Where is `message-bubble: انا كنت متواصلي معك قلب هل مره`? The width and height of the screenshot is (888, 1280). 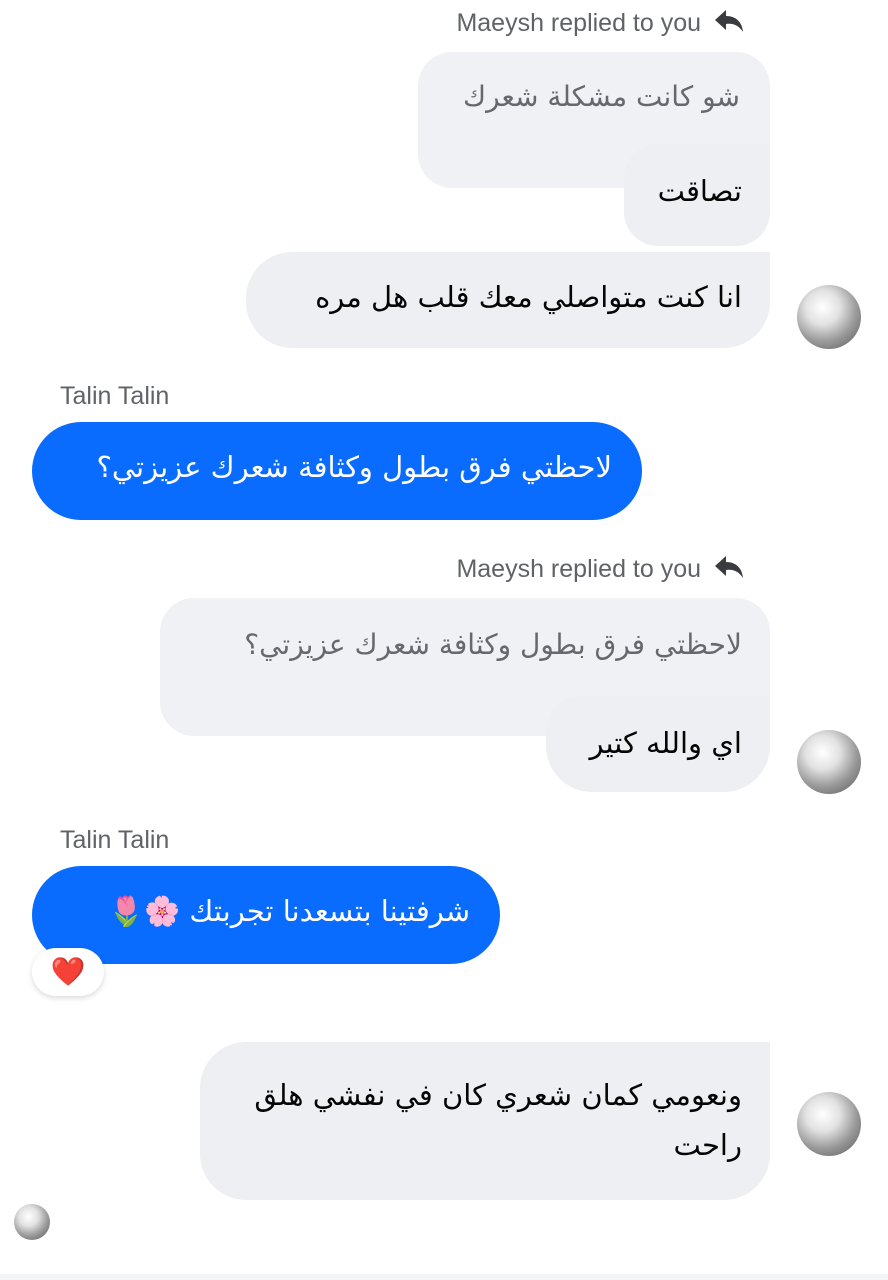
message-bubble: انا كنت متواصلي معك قلب هل مره is located at coordinates (508, 300).